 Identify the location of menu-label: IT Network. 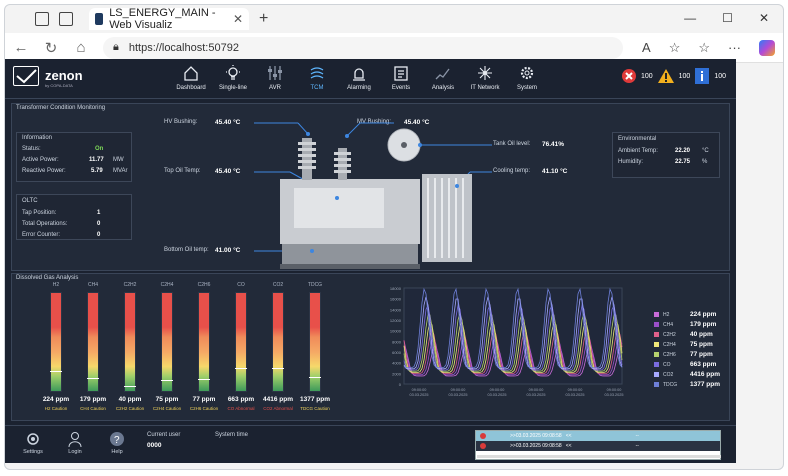
(485, 88).